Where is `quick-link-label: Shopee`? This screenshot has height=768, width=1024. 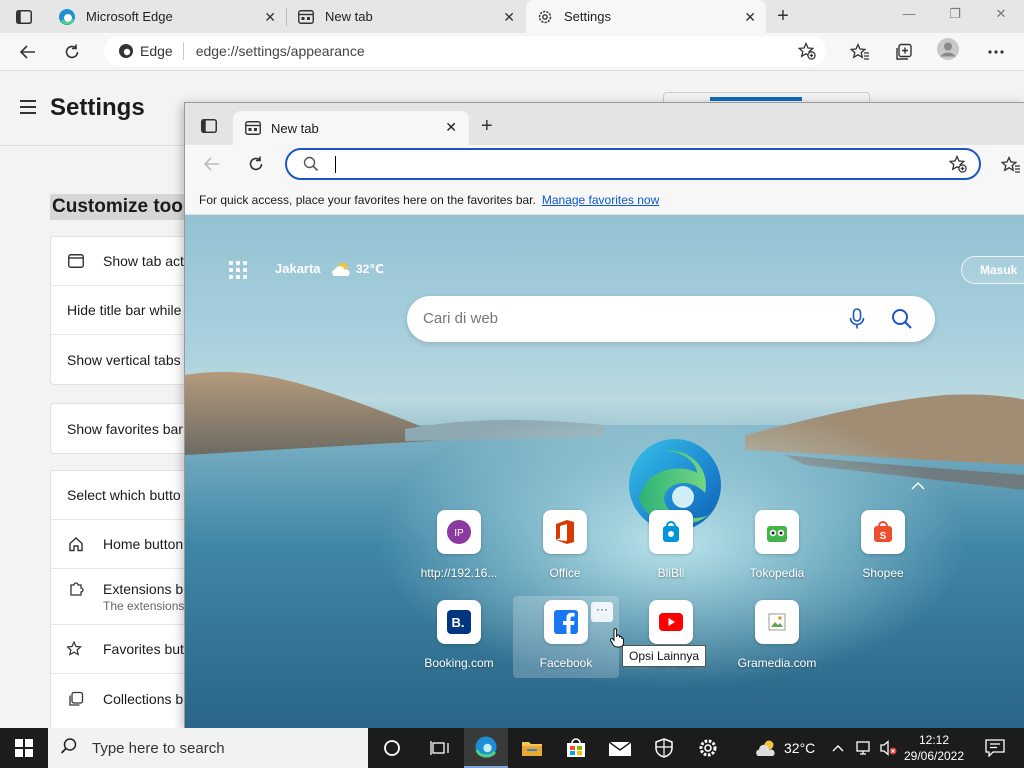 quick-link-label: Shopee is located at coordinates (883, 573).